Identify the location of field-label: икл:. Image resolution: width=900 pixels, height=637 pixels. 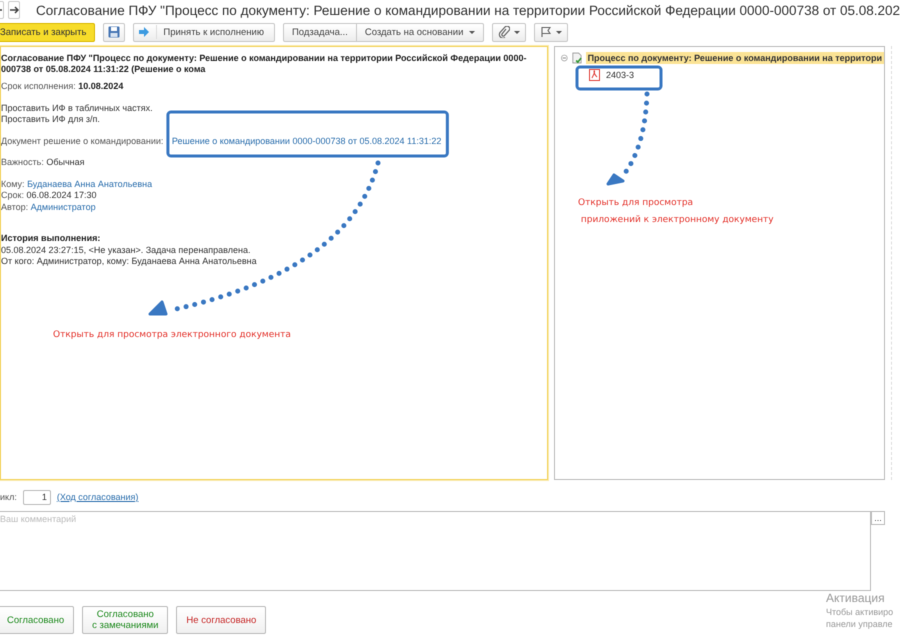
(8, 497).